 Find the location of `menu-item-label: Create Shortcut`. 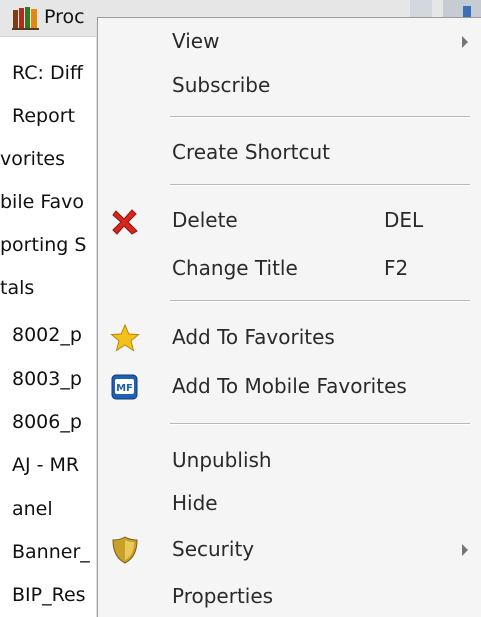

menu-item-label: Create Shortcut is located at coordinates (251, 152).